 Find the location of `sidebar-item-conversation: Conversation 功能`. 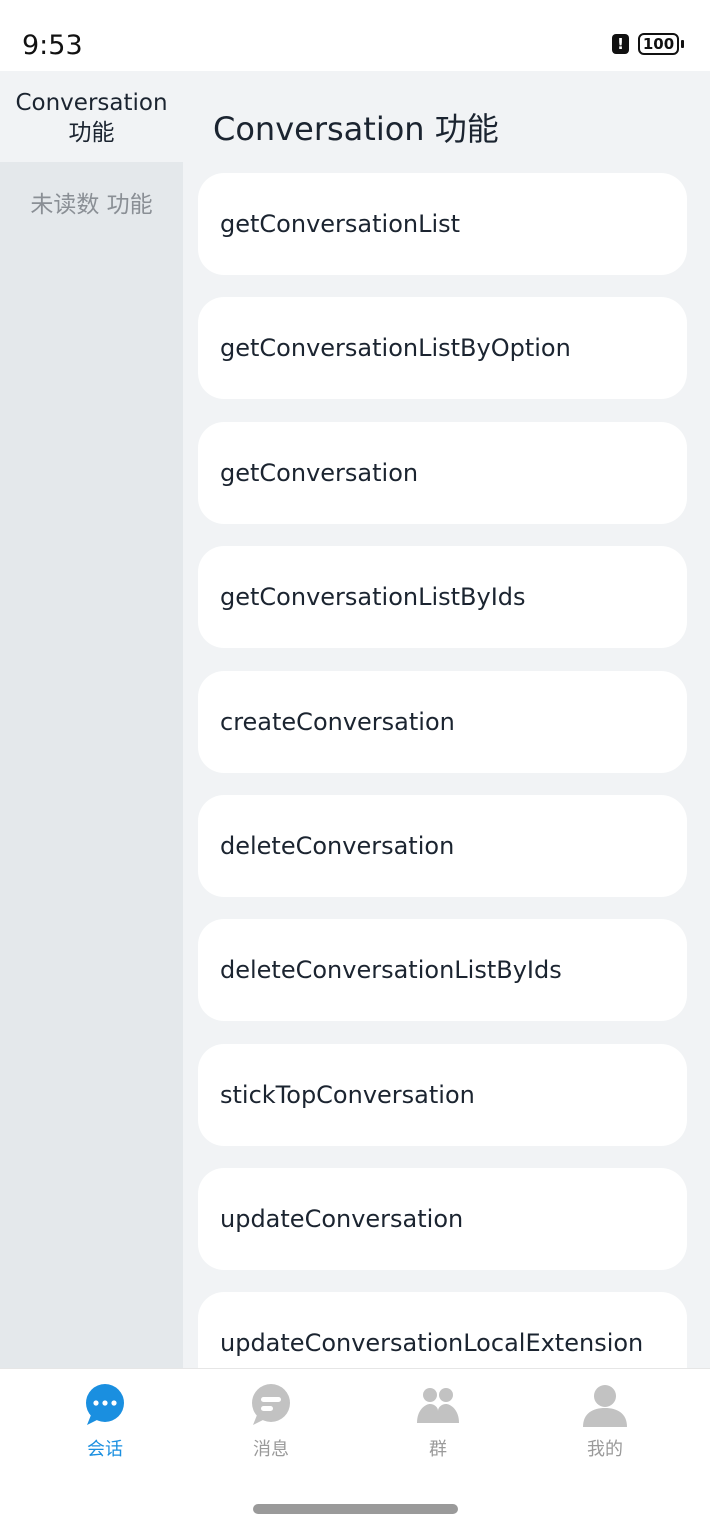

sidebar-item-conversation: Conversation 功能 is located at coordinates (91, 116).